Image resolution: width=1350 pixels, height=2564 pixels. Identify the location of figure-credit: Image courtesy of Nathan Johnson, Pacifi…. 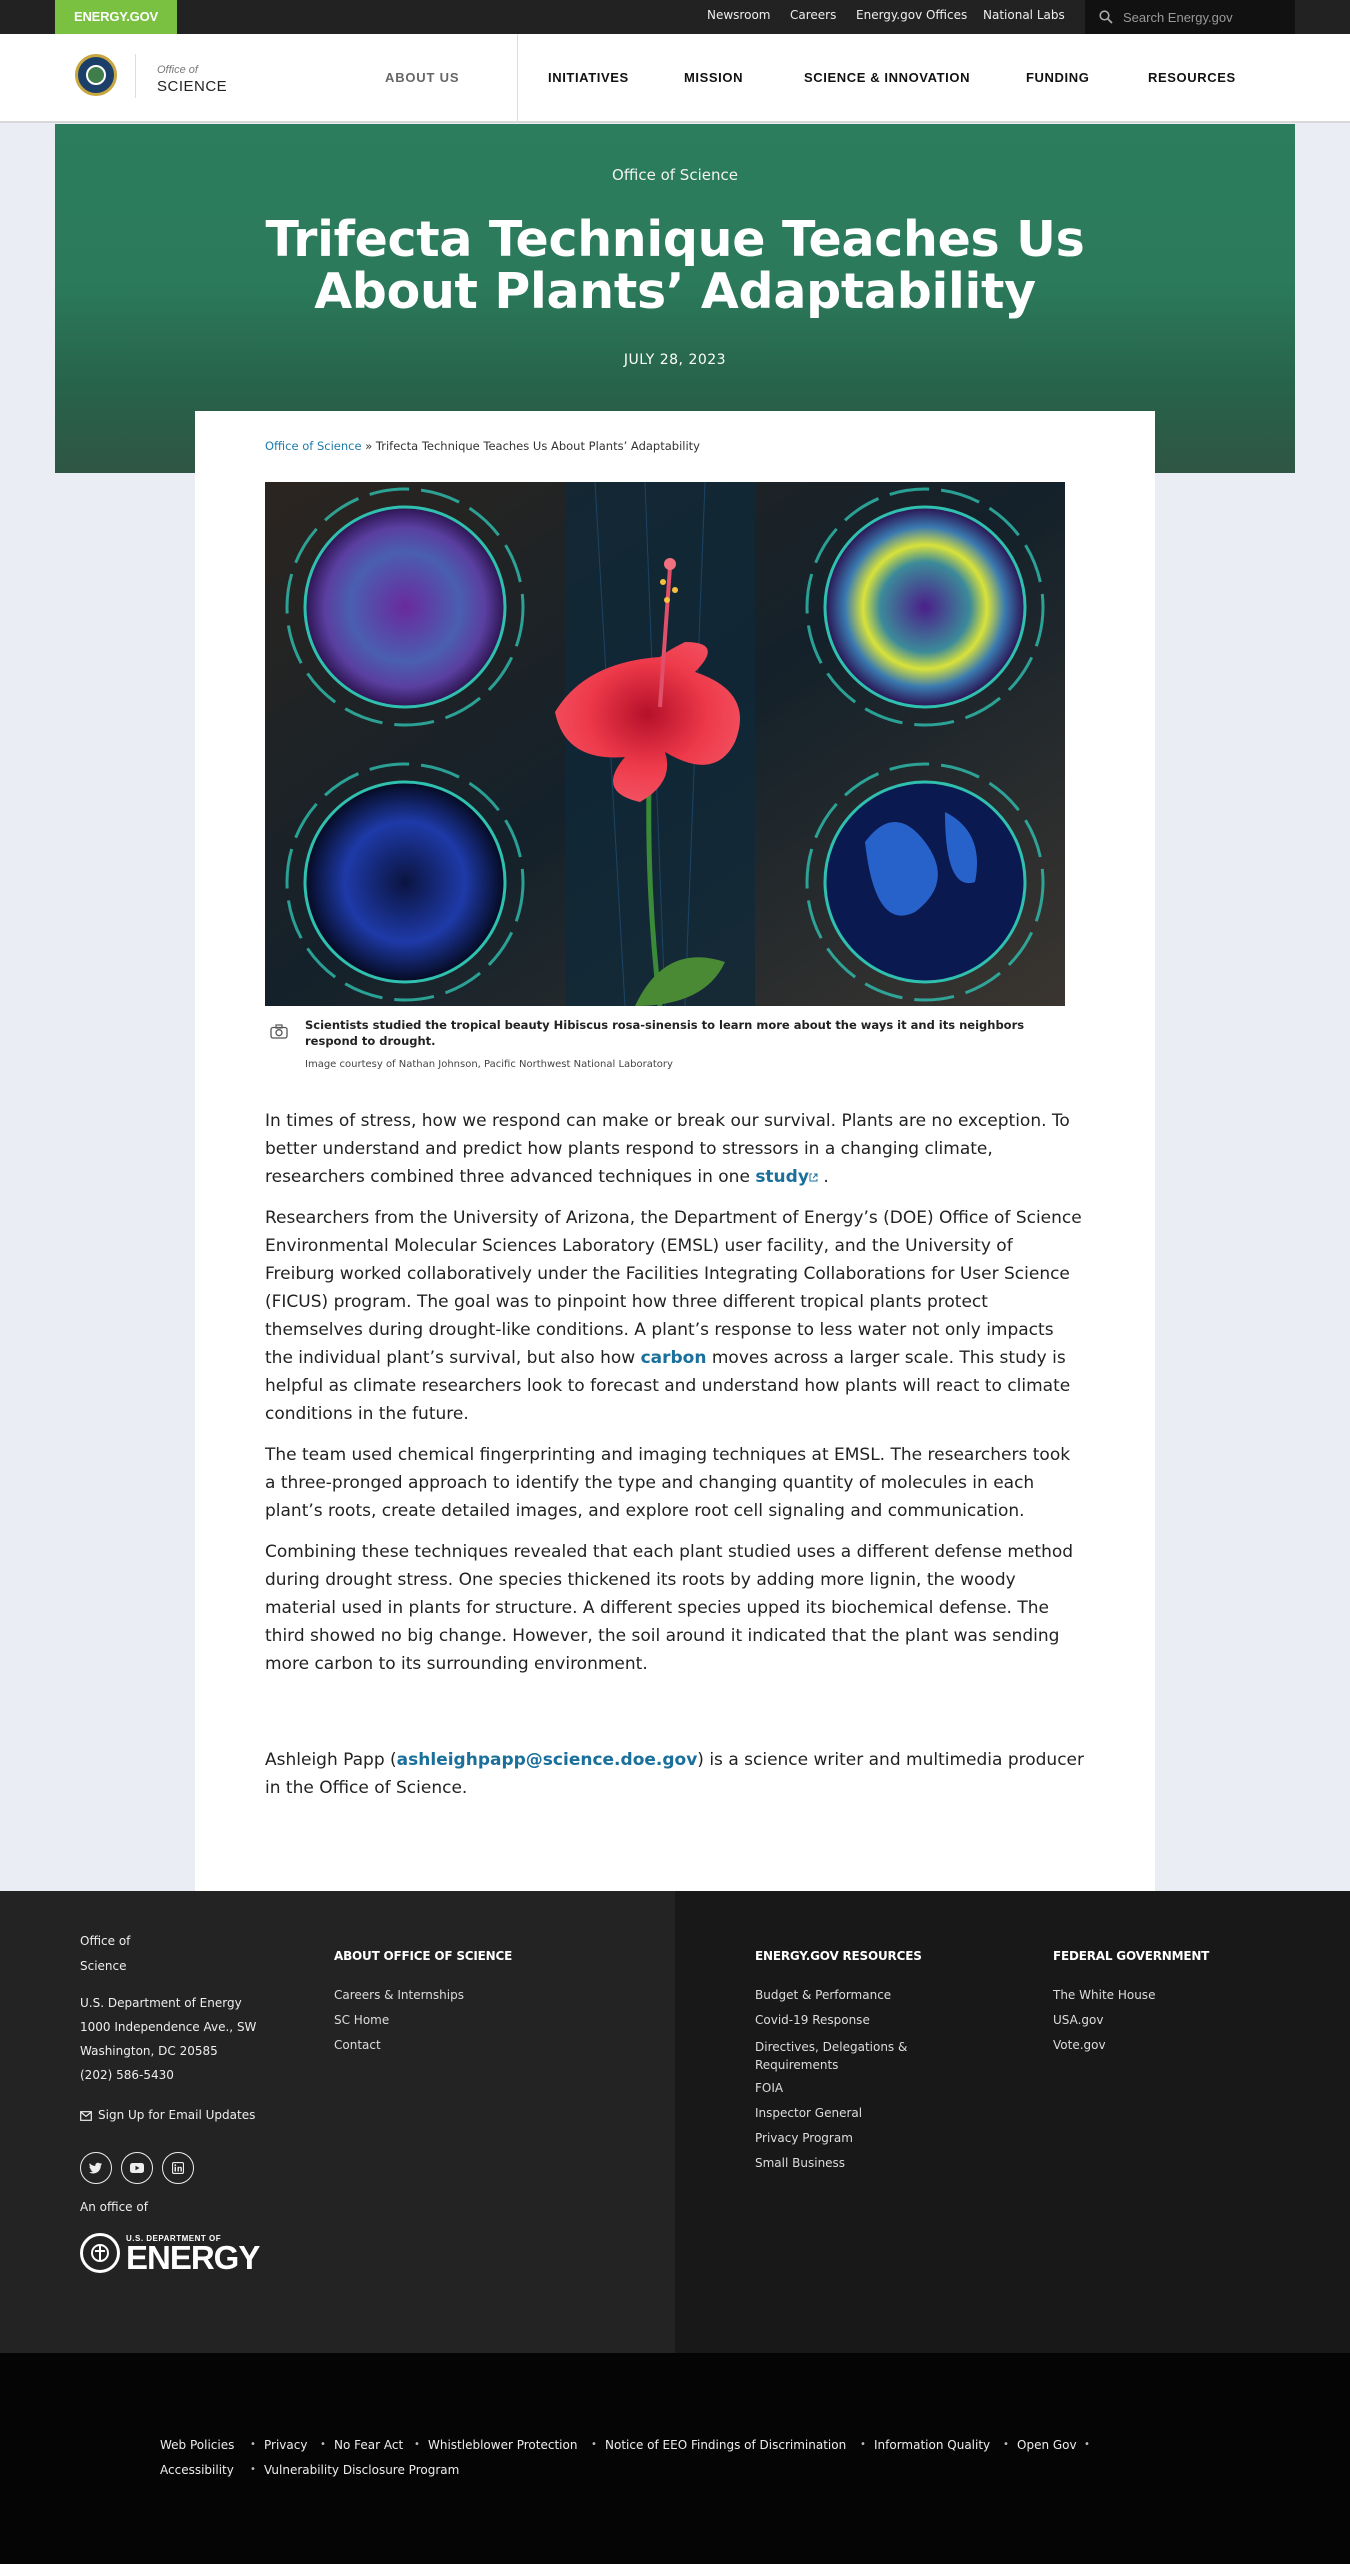
(489, 1064).